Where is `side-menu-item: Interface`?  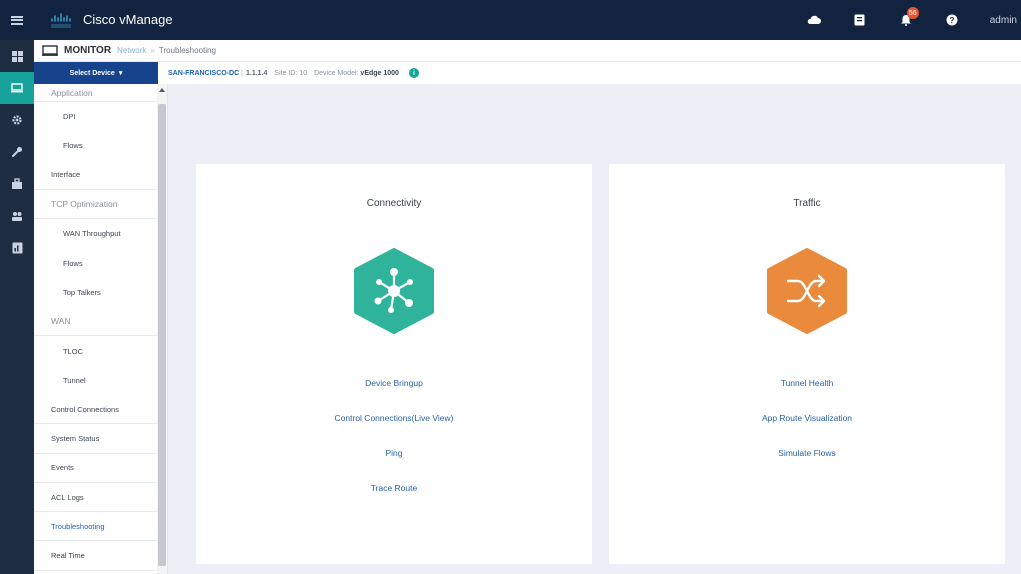 side-menu-item: Interface is located at coordinates (96, 175).